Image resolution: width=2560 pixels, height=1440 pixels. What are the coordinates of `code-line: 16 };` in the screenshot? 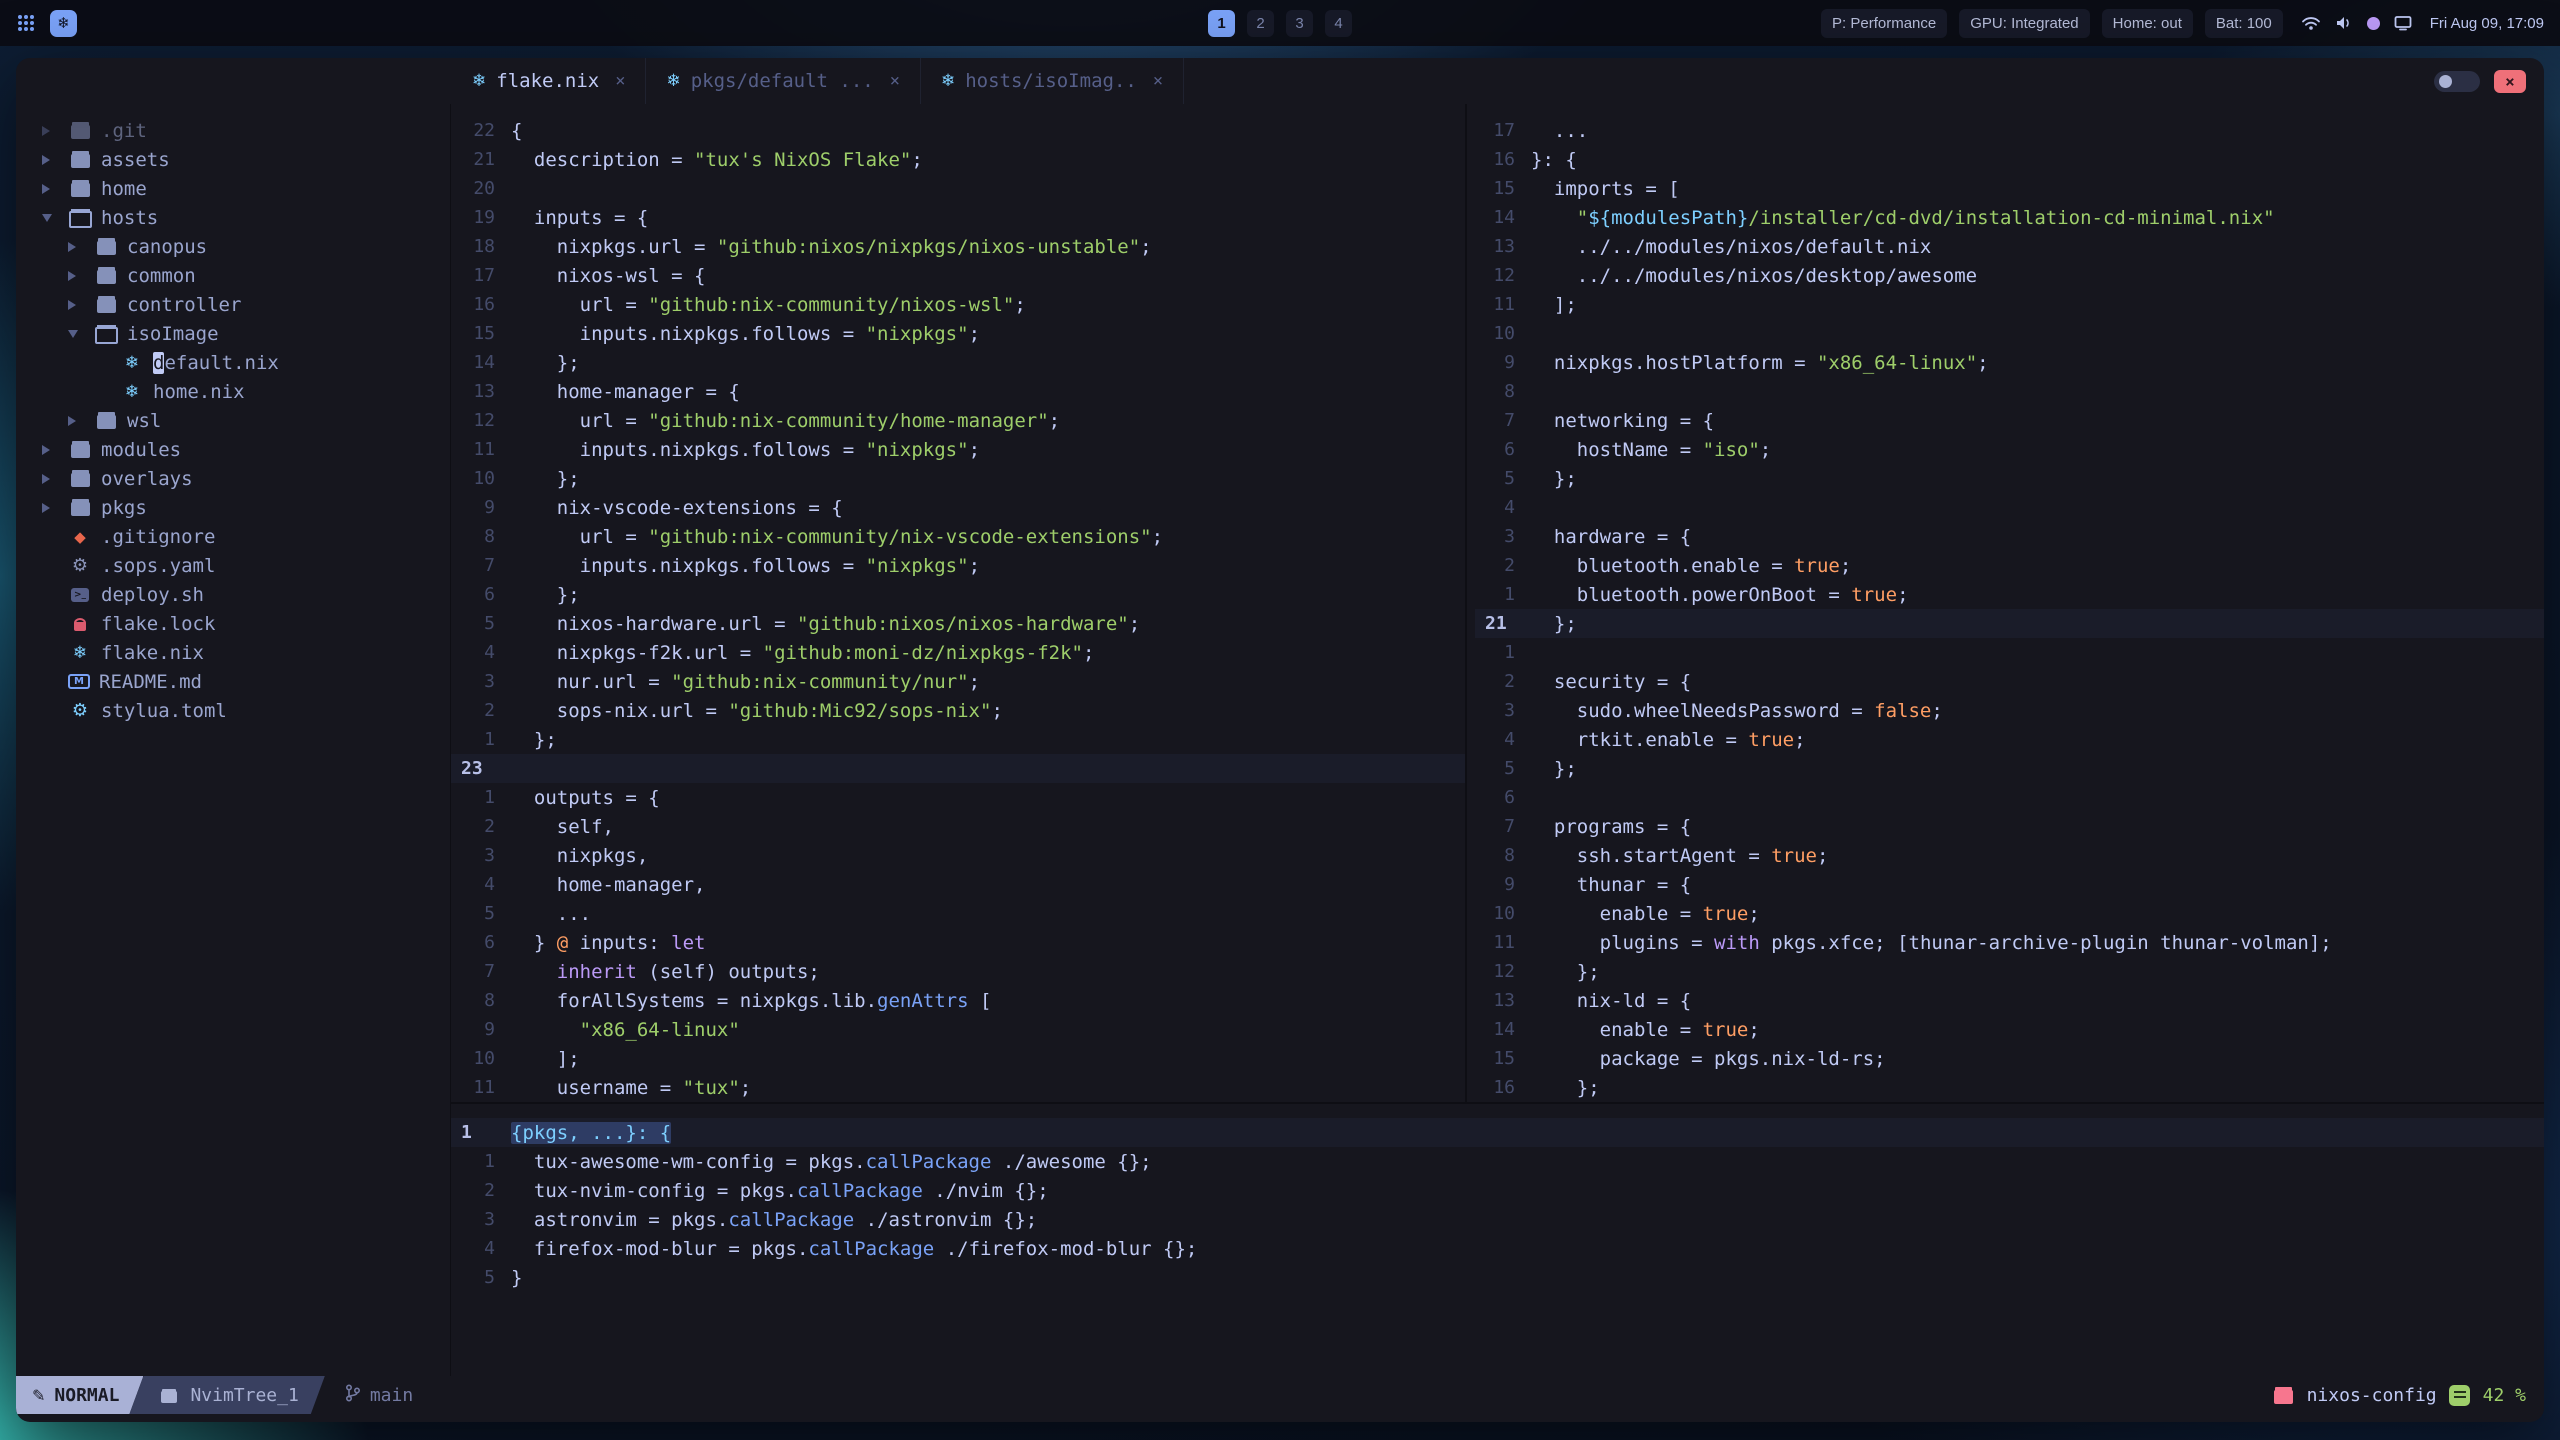 It's located at (2009, 1087).